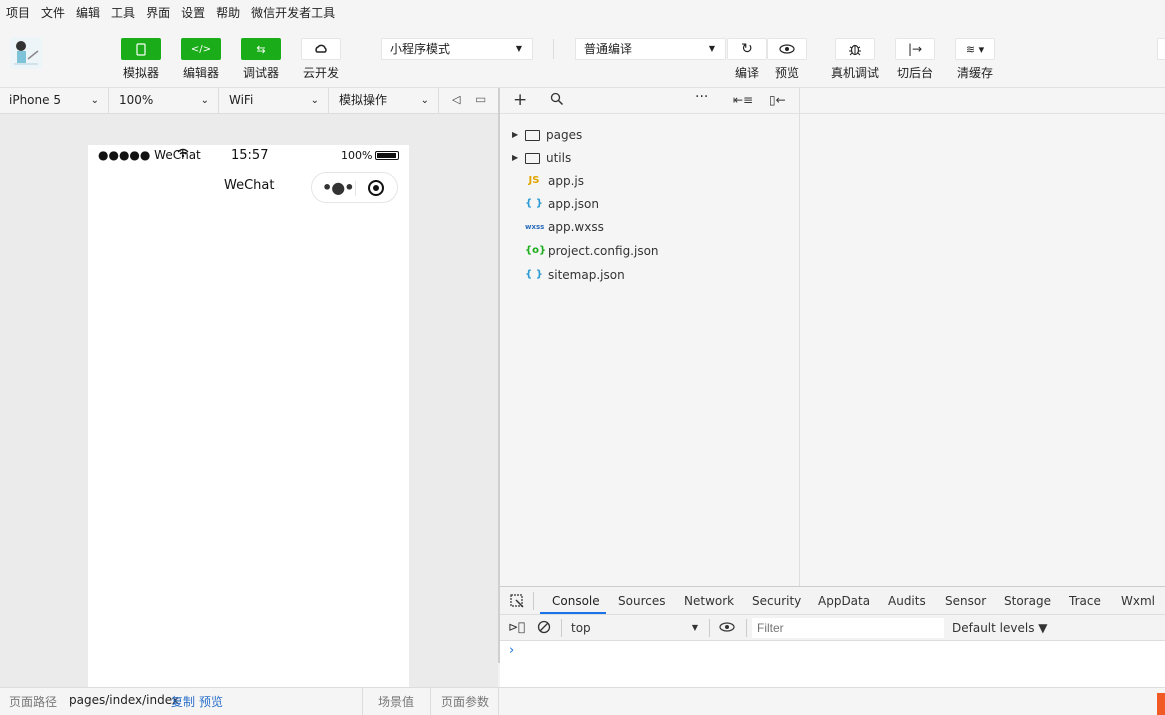  Describe the element at coordinates (88, 12) in the screenshot. I see `menu-item-edit: 编辑` at that location.